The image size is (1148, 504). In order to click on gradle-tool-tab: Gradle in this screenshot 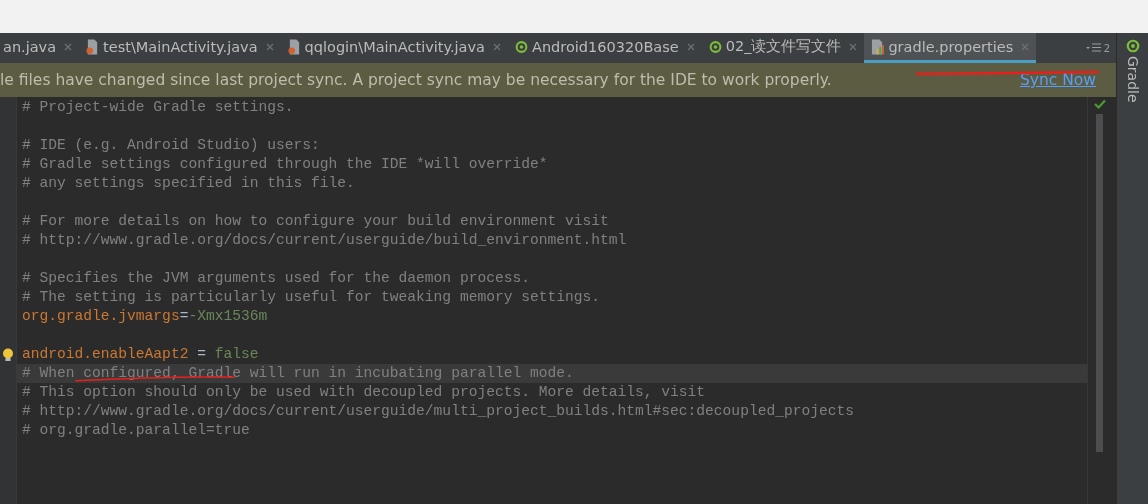, I will do `click(1132, 68)`.